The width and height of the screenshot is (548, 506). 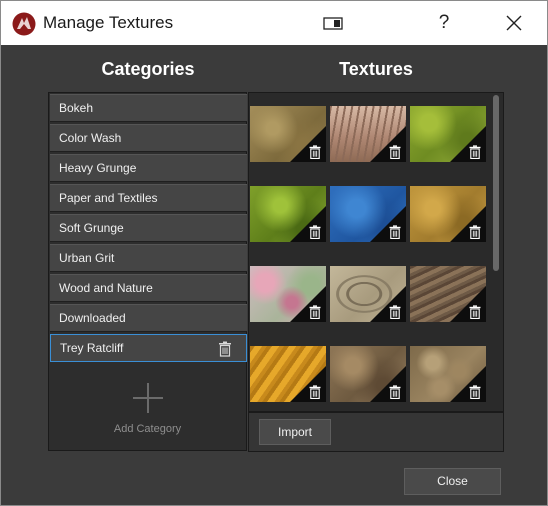 I want to click on add-category-label: Add Category, so click(x=147, y=429).